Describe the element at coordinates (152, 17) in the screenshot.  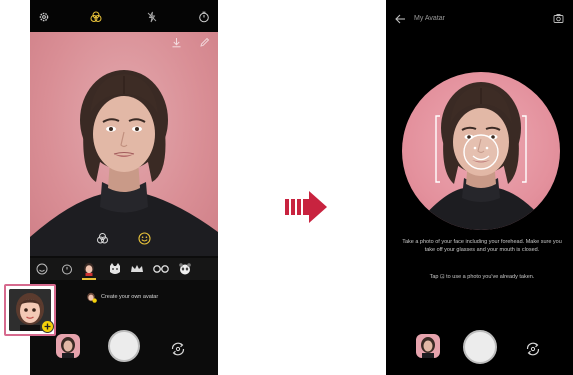
I see `flash-off-icon` at that location.